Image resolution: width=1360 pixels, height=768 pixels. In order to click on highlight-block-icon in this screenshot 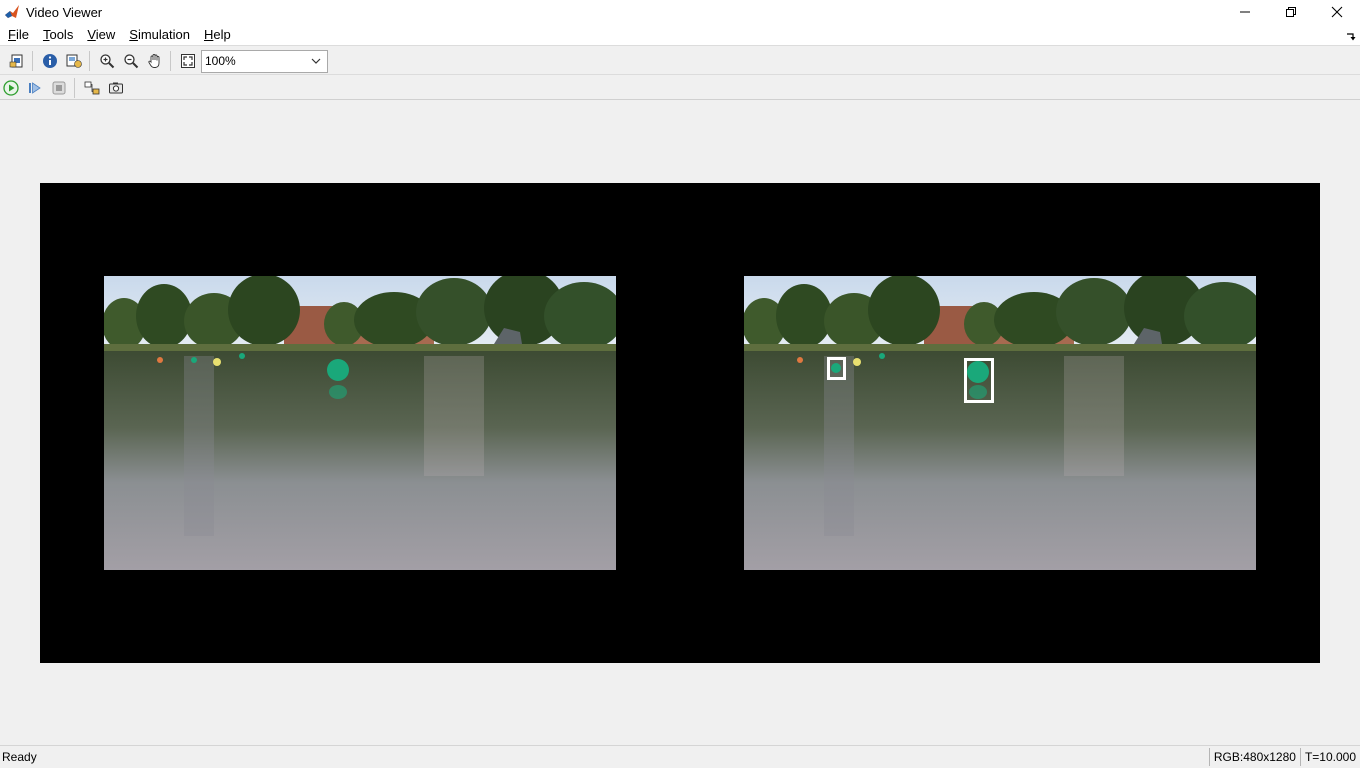, I will do `click(92, 87)`.